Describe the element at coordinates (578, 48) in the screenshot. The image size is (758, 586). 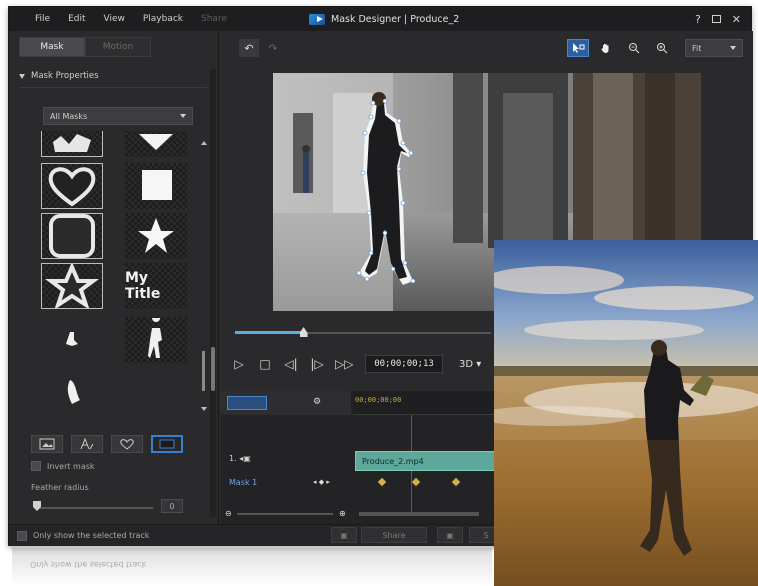
I see `select-tool-button` at that location.